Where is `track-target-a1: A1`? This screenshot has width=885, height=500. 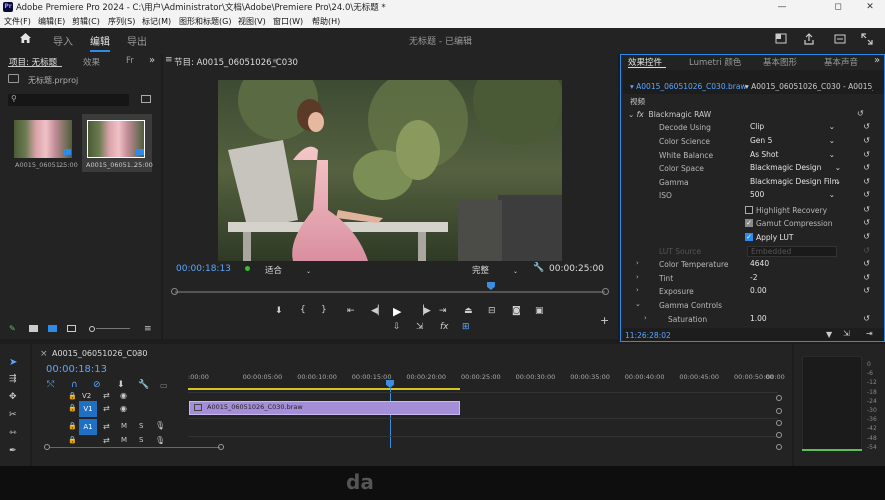 track-target-a1: A1 is located at coordinates (88, 427).